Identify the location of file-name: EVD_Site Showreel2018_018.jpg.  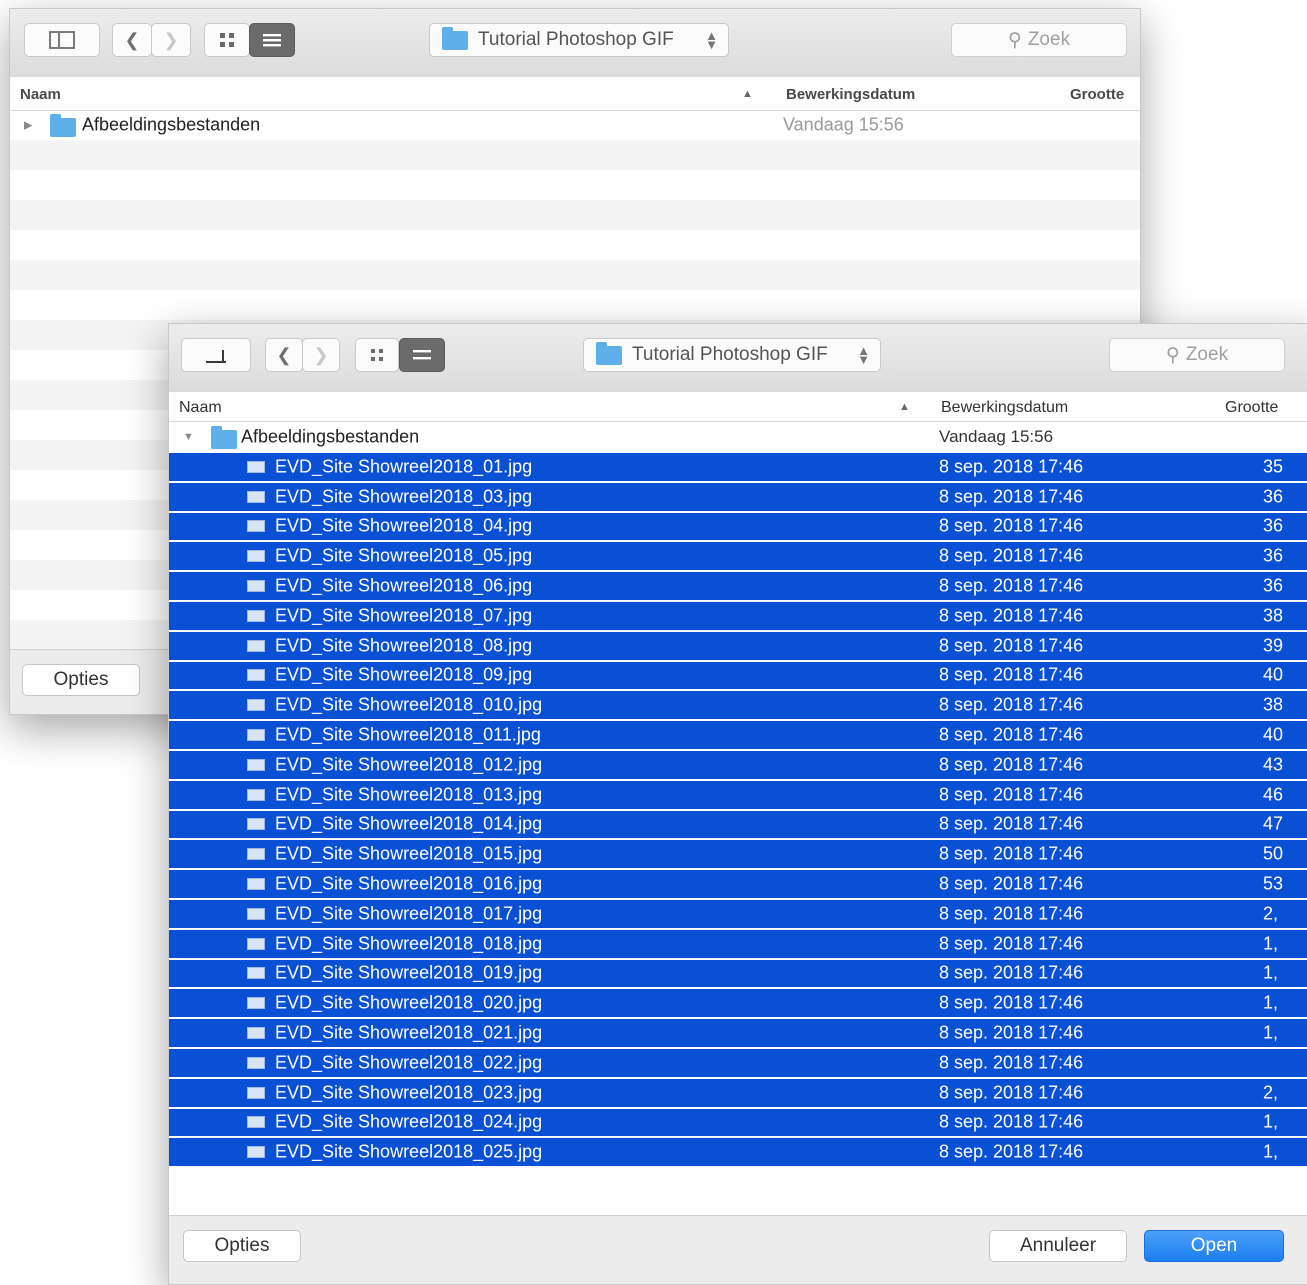
(409, 943).